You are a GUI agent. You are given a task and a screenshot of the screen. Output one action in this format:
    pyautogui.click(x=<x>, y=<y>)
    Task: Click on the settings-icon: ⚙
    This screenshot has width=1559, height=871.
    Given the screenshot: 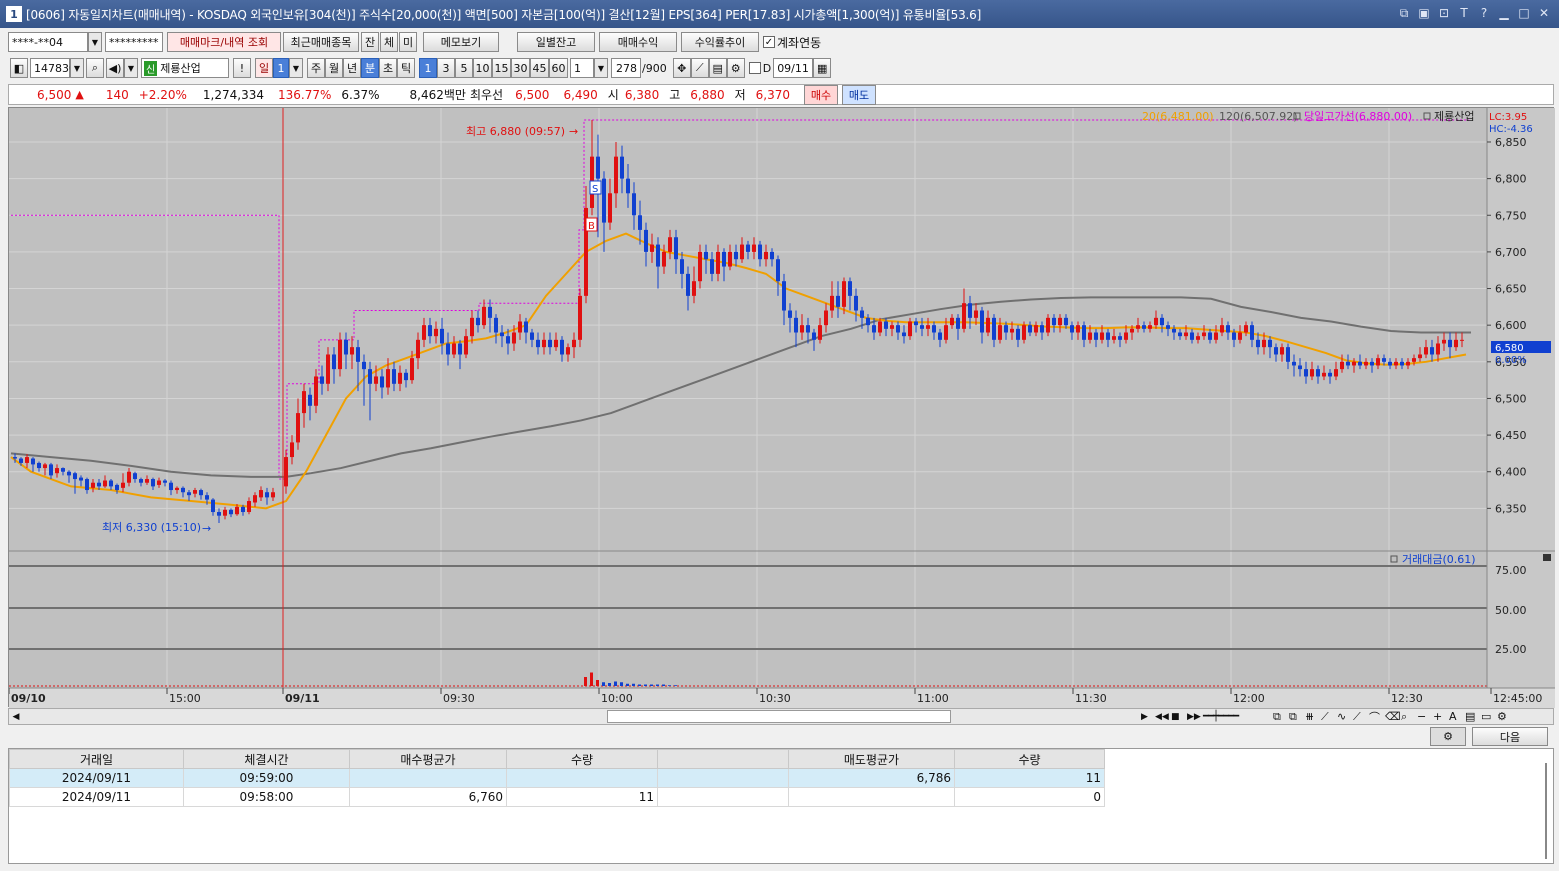 What is the action you would take?
    pyautogui.click(x=1505, y=716)
    